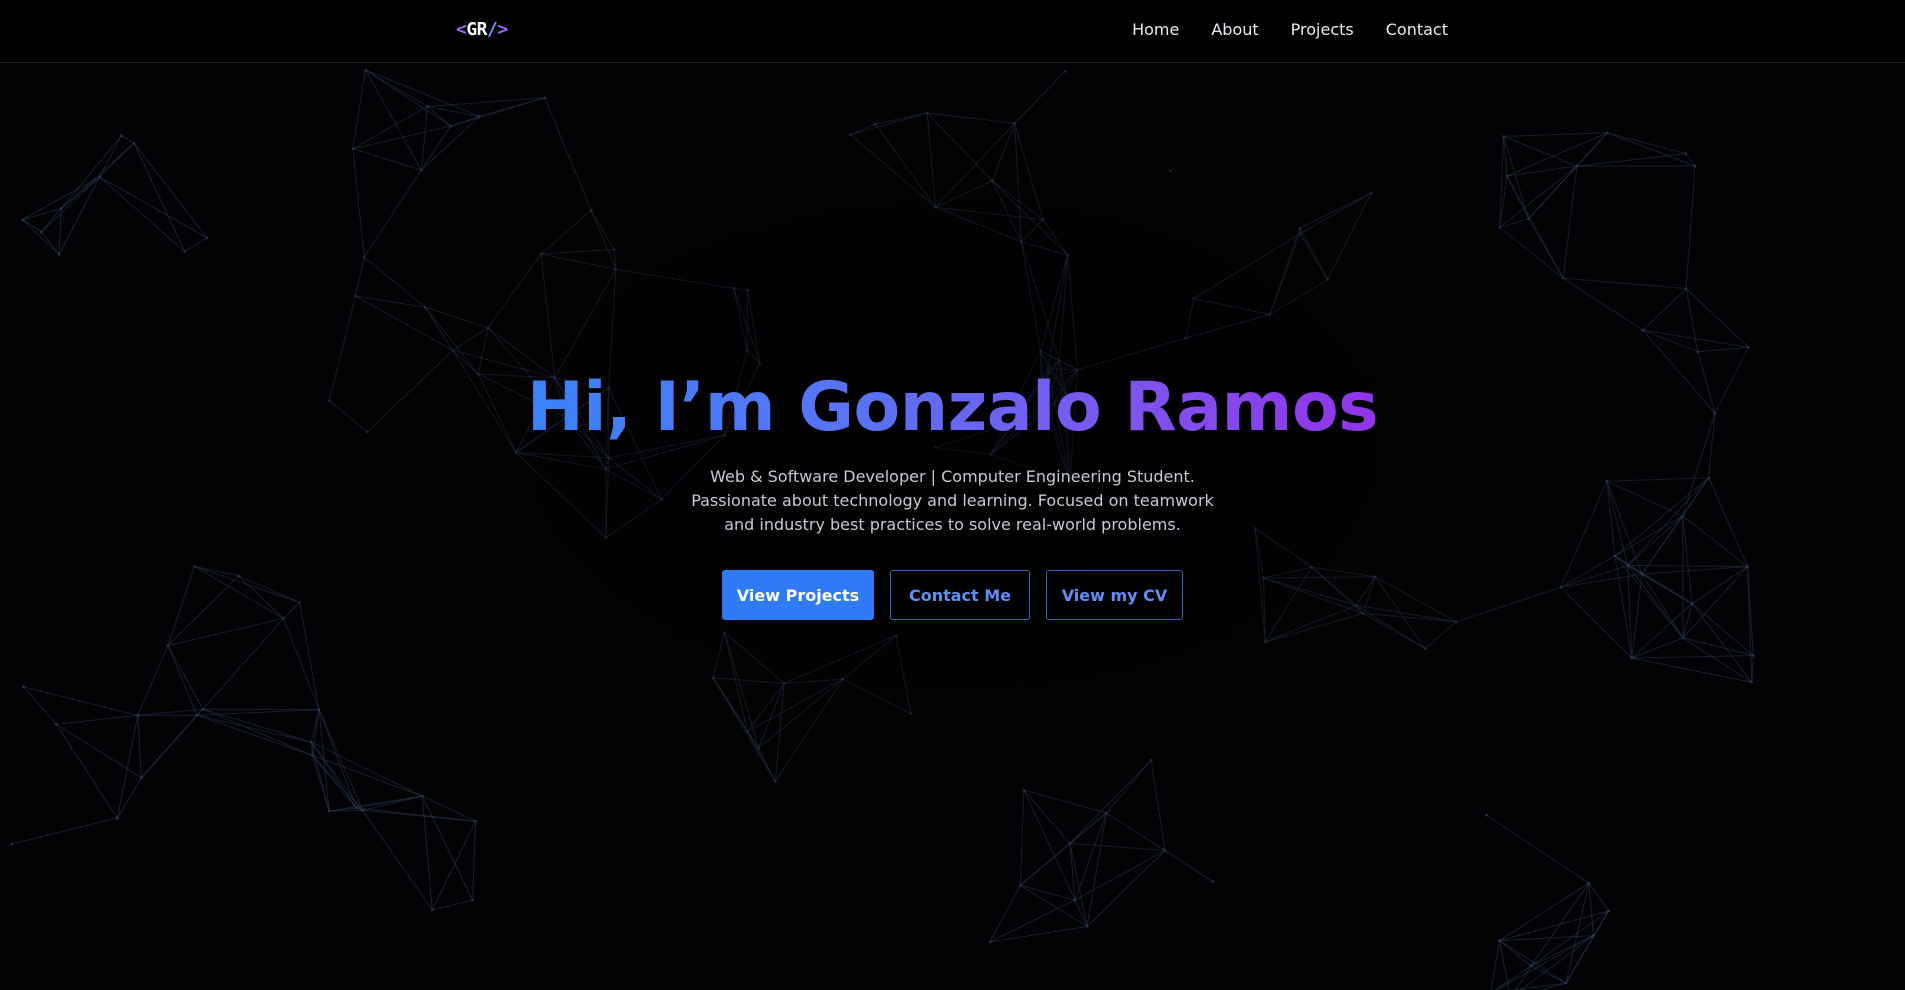 The height and width of the screenshot is (990, 1905). I want to click on view-projects-button: View Projects, so click(798, 595).